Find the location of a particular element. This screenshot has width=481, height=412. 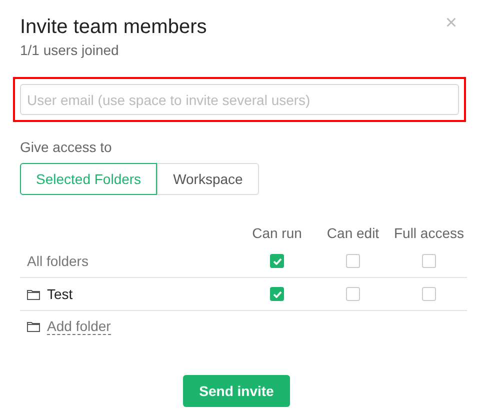

folder-name: Test is located at coordinates (60, 294).